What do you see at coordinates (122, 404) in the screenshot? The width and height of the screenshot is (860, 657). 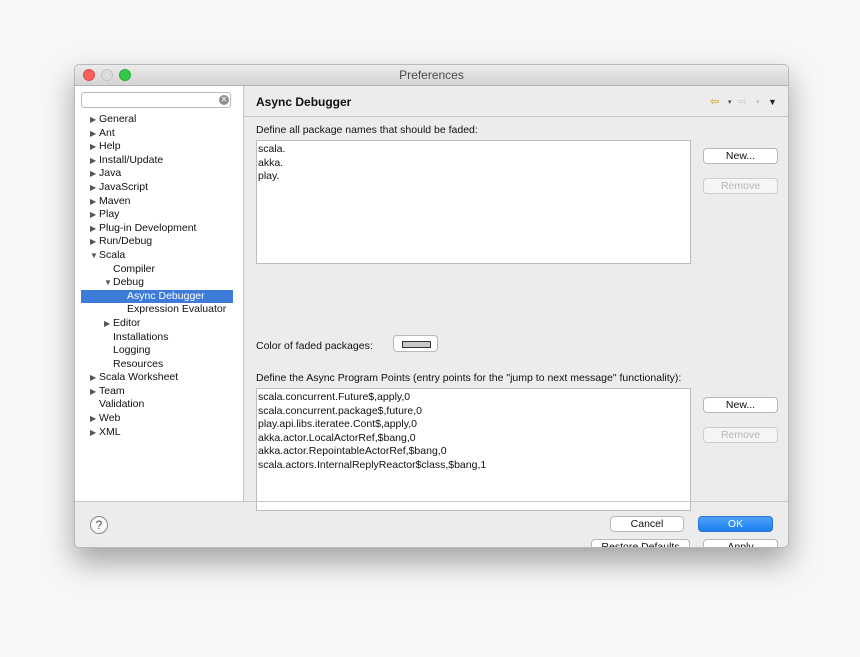 I see `sidebar-item-label: Validation` at bounding box center [122, 404].